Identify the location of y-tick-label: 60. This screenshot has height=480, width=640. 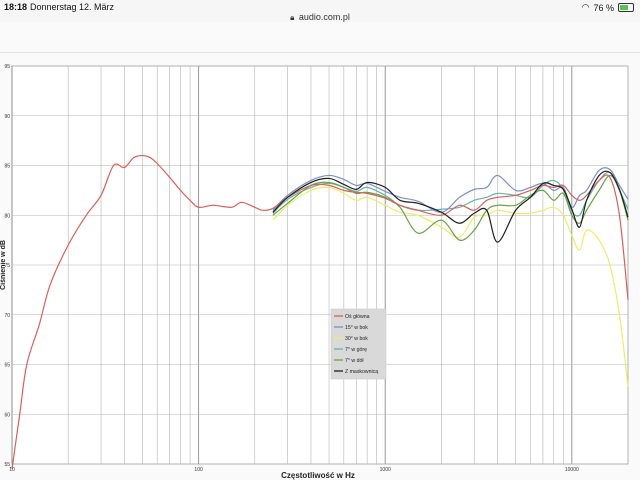
(7, 415).